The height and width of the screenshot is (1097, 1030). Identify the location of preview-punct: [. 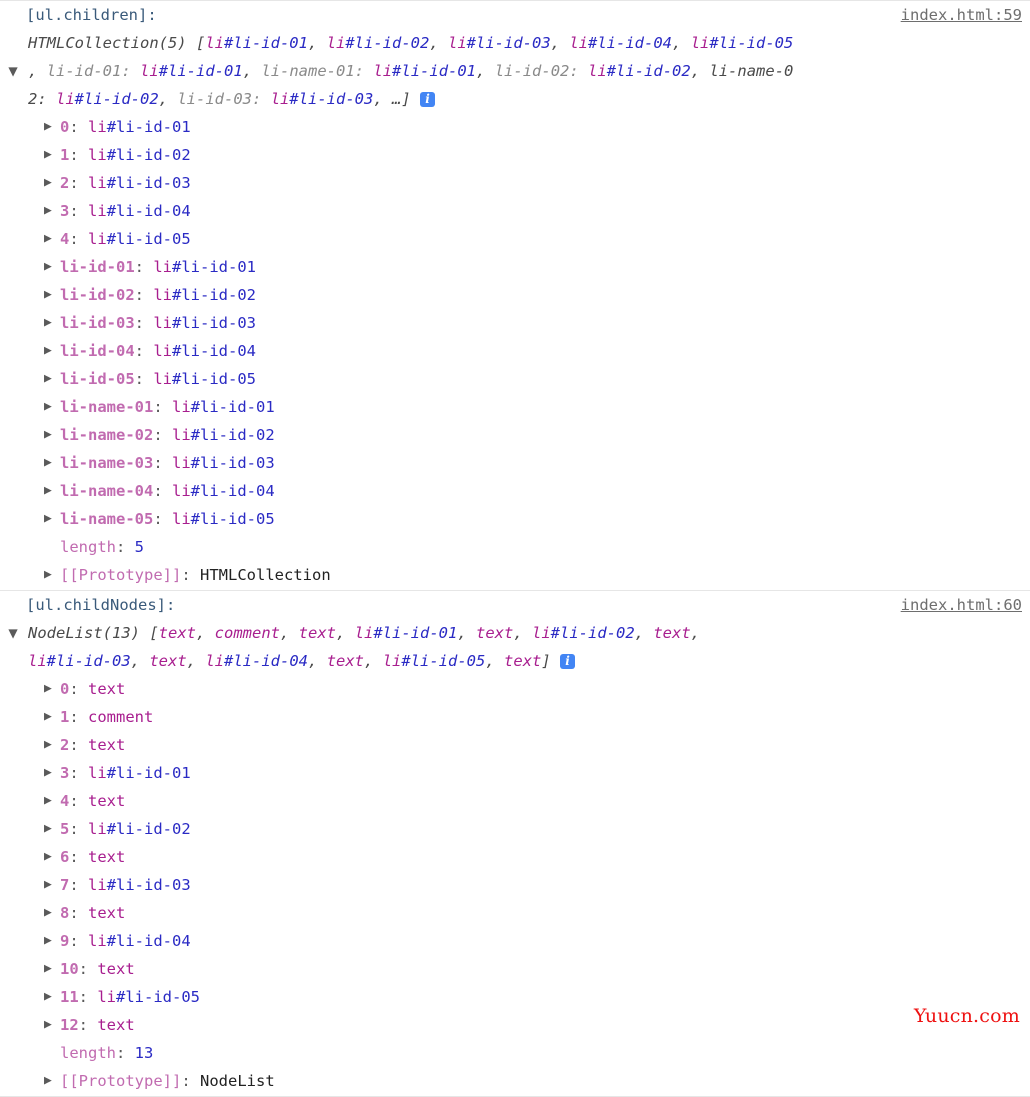
(196, 43).